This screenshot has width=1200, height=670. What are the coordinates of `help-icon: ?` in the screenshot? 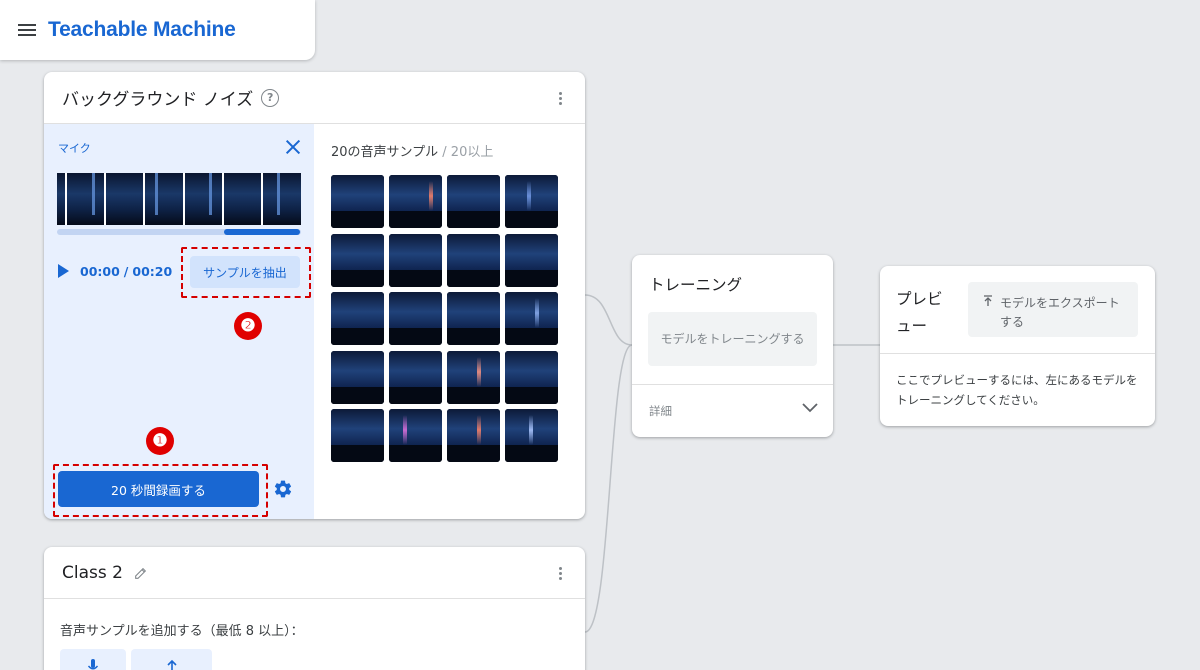 It's located at (270, 97).